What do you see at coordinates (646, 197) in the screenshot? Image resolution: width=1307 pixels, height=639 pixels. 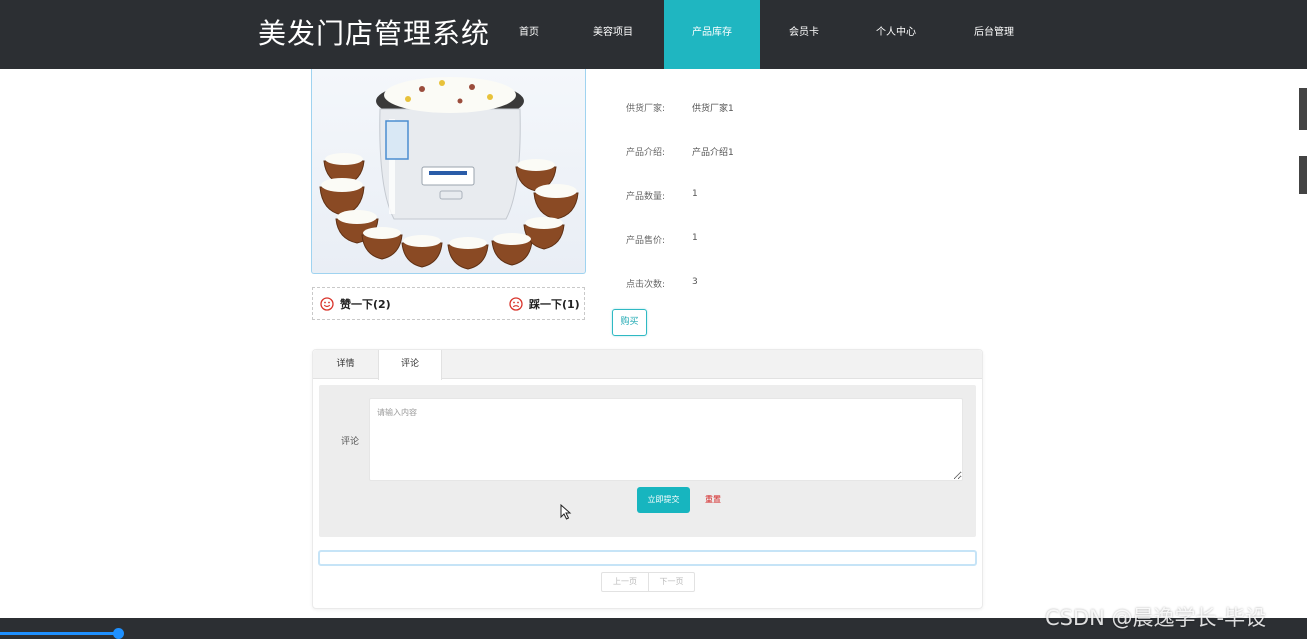 I see `info-label: 产品数量:` at bounding box center [646, 197].